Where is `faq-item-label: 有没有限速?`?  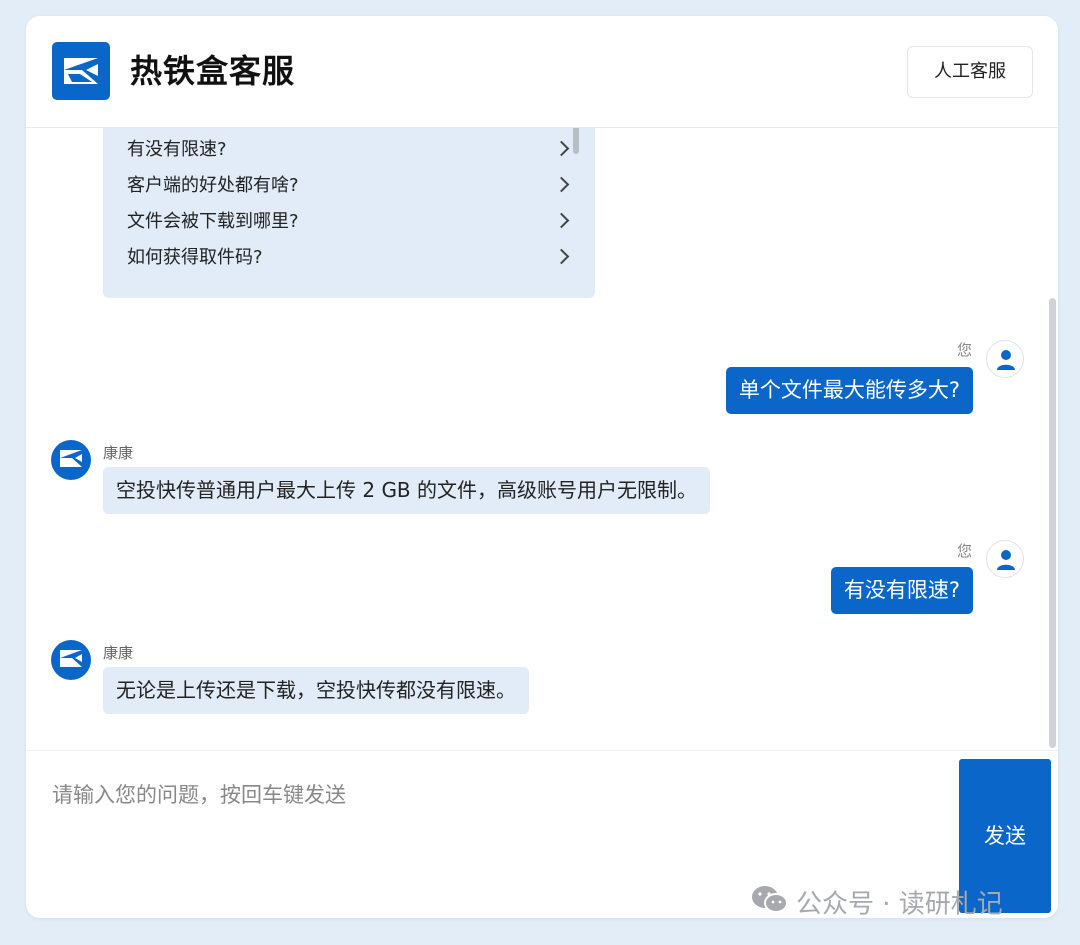
faq-item-label: 有没有限速? is located at coordinates (177, 149).